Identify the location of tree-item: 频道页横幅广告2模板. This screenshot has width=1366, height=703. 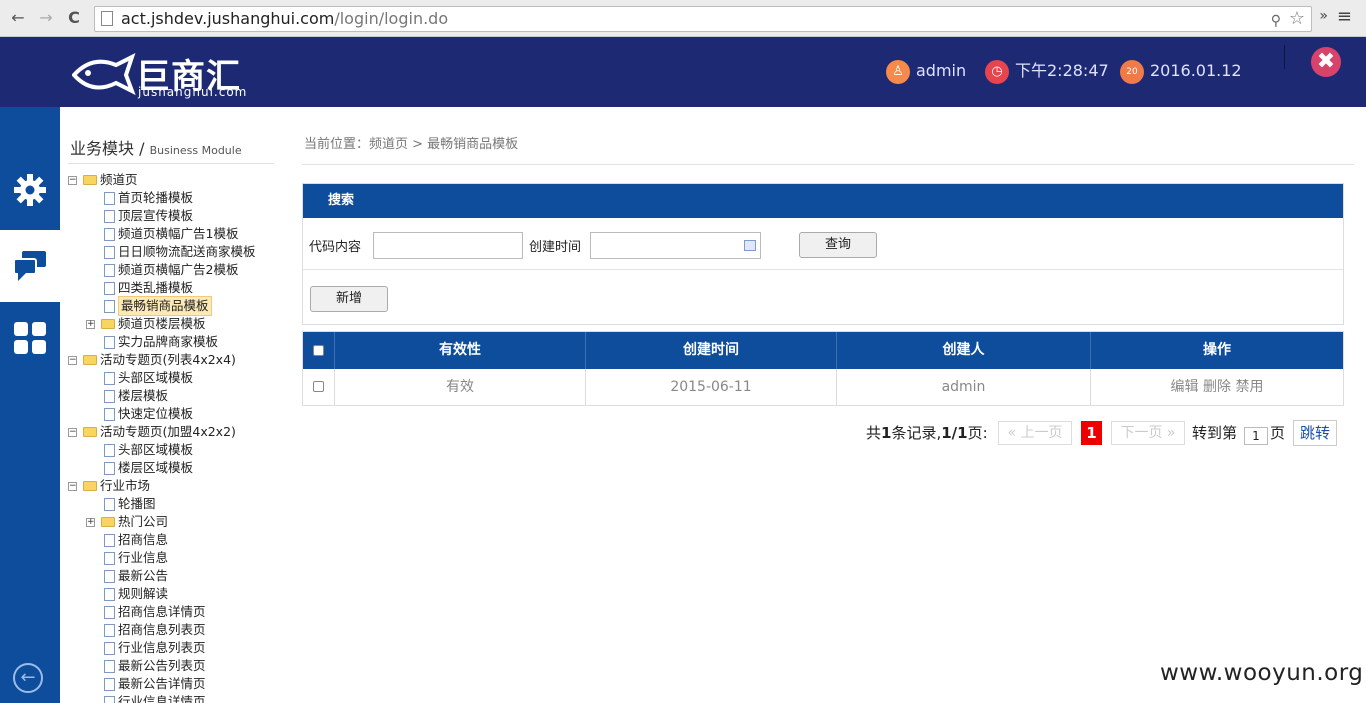
(166, 270).